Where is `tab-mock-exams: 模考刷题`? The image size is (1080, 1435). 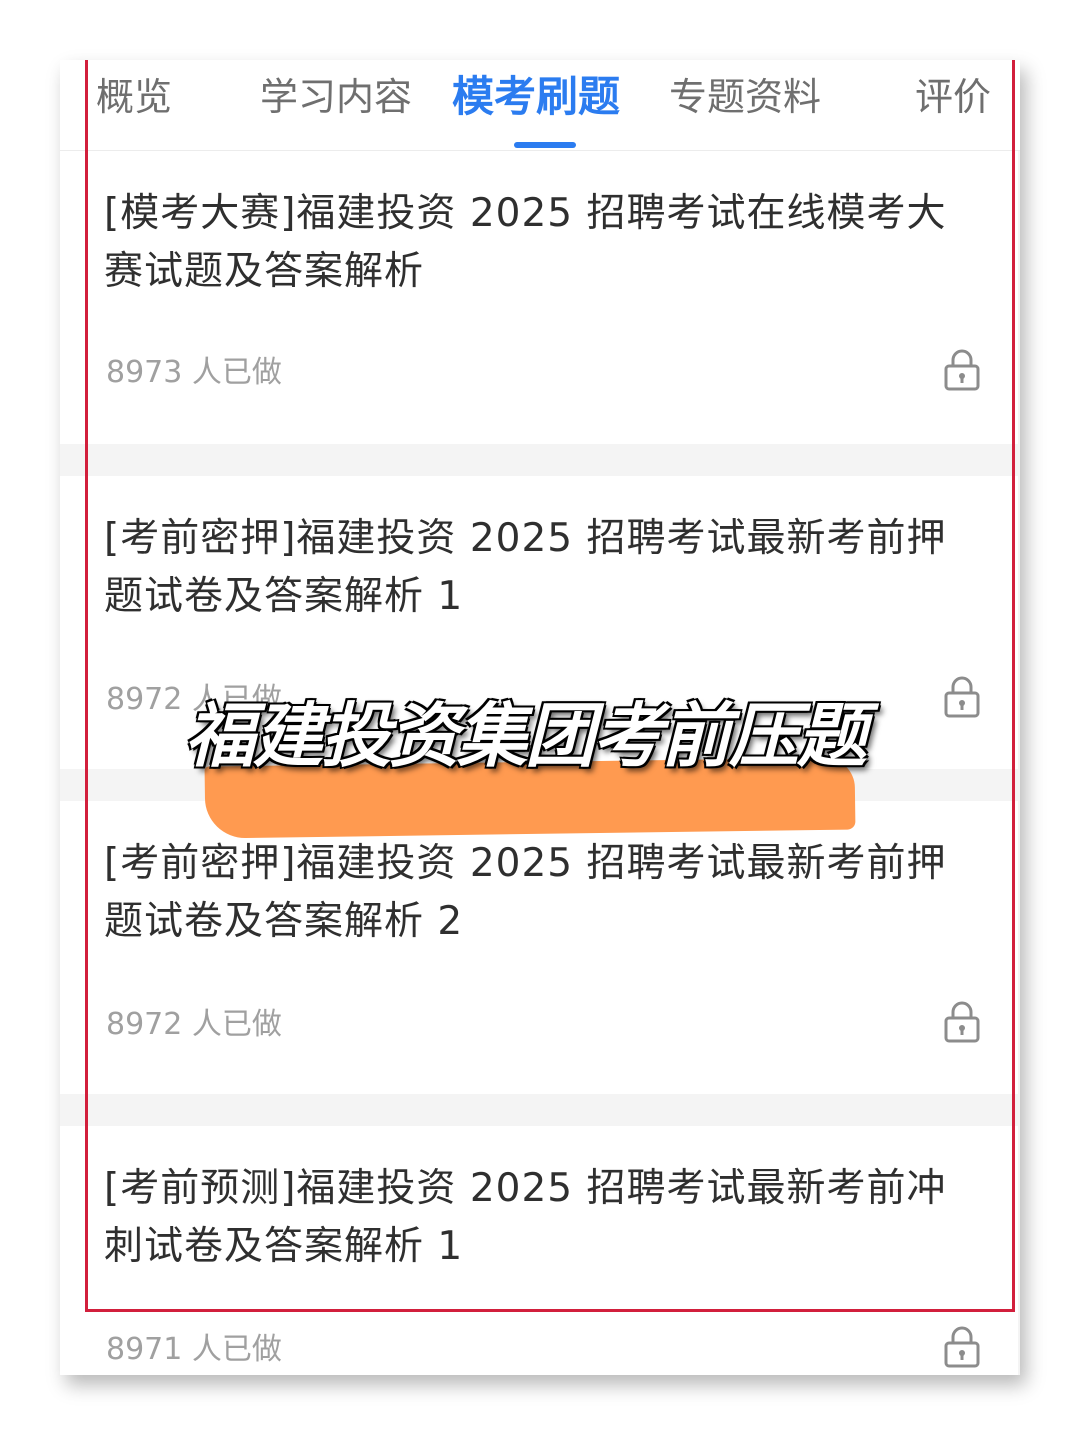
tab-mock-exams: 模考刷题 is located at coordinates (536, 93).